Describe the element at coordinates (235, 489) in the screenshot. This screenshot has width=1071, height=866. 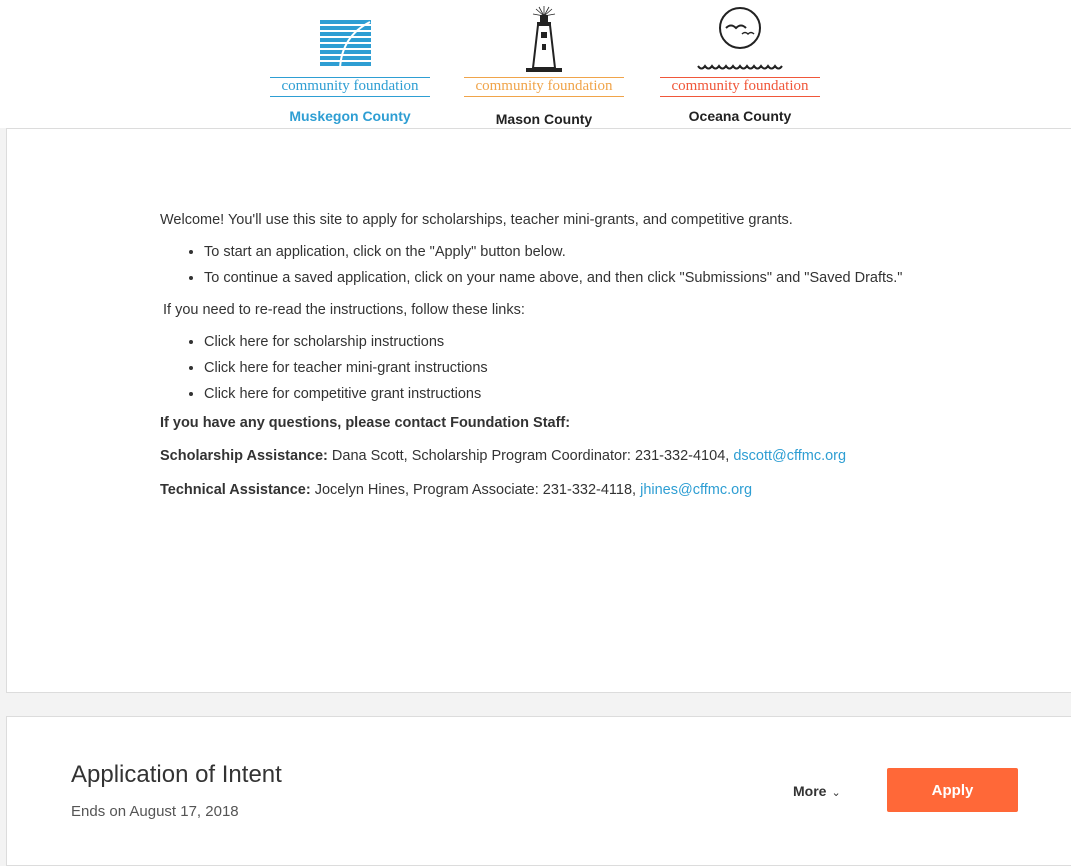
I see `technical-contact-label: Technical Assistance:` at that location.